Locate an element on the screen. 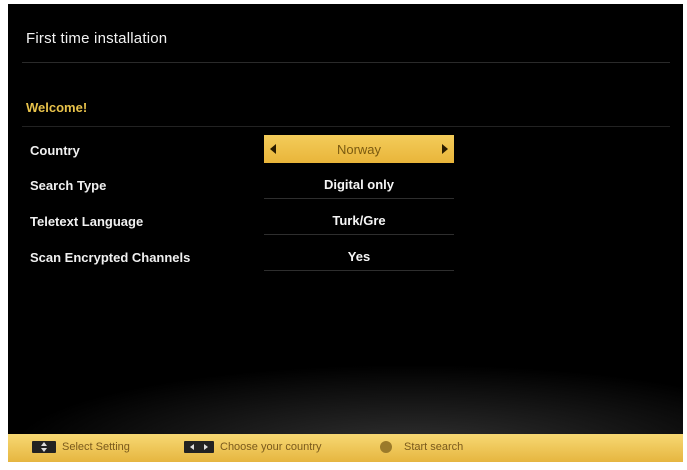 This screenshot has height=470, width=687. setting-label: Teletext Language is located at coordinates (87, 221).